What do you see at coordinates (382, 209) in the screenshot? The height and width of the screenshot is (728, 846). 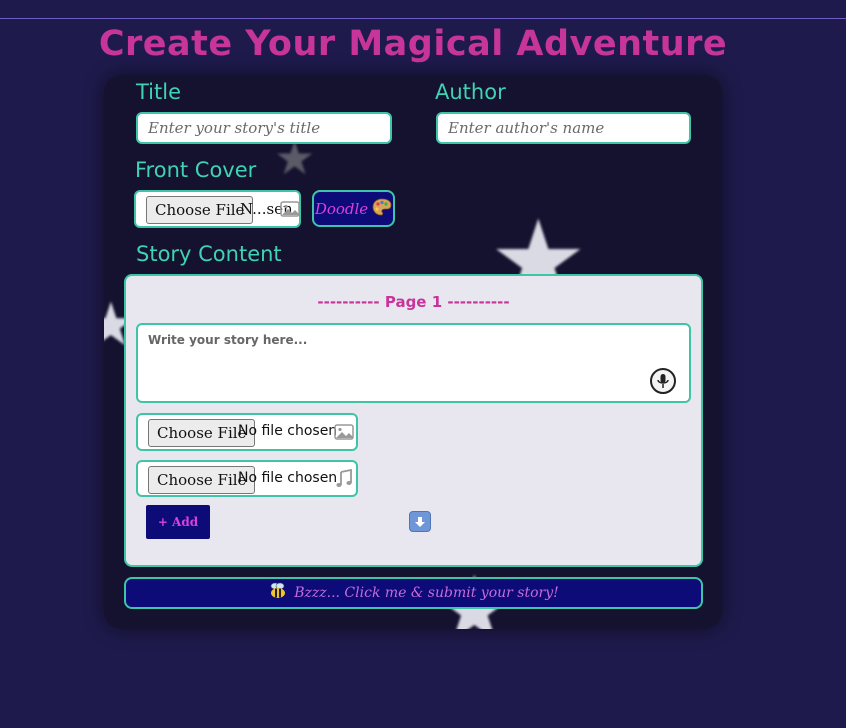 I see `palette-icon` at bounding box center [382, 209].